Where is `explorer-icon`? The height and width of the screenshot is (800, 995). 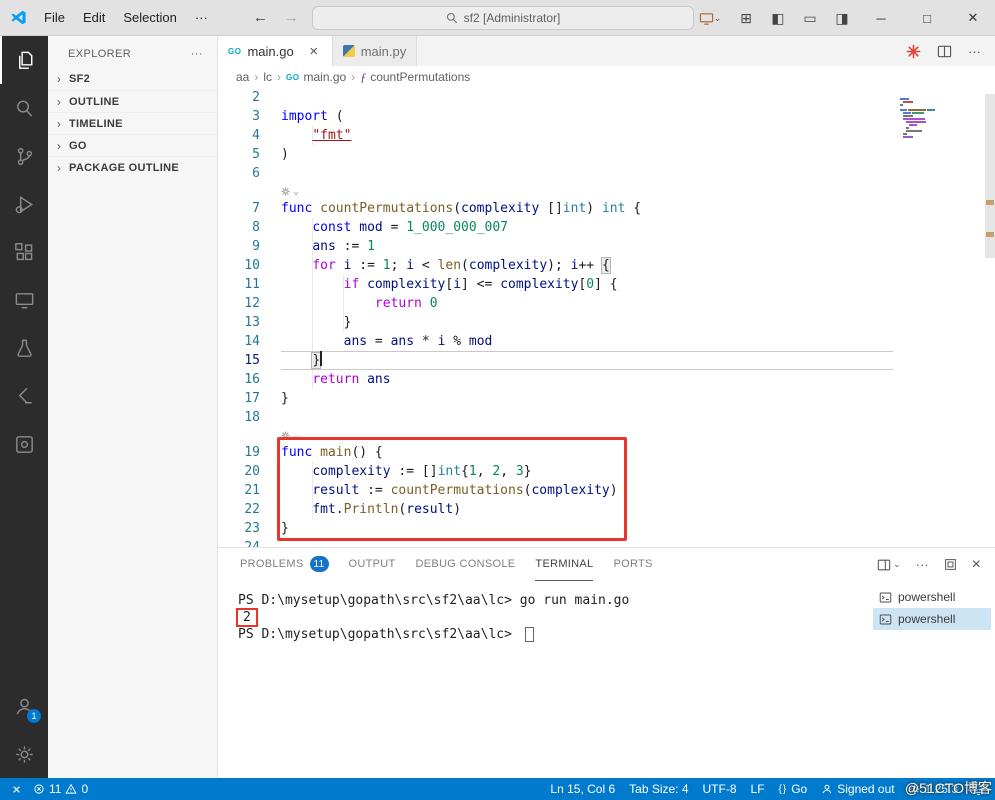 explorer-icon is located at coordinates (24, 60).